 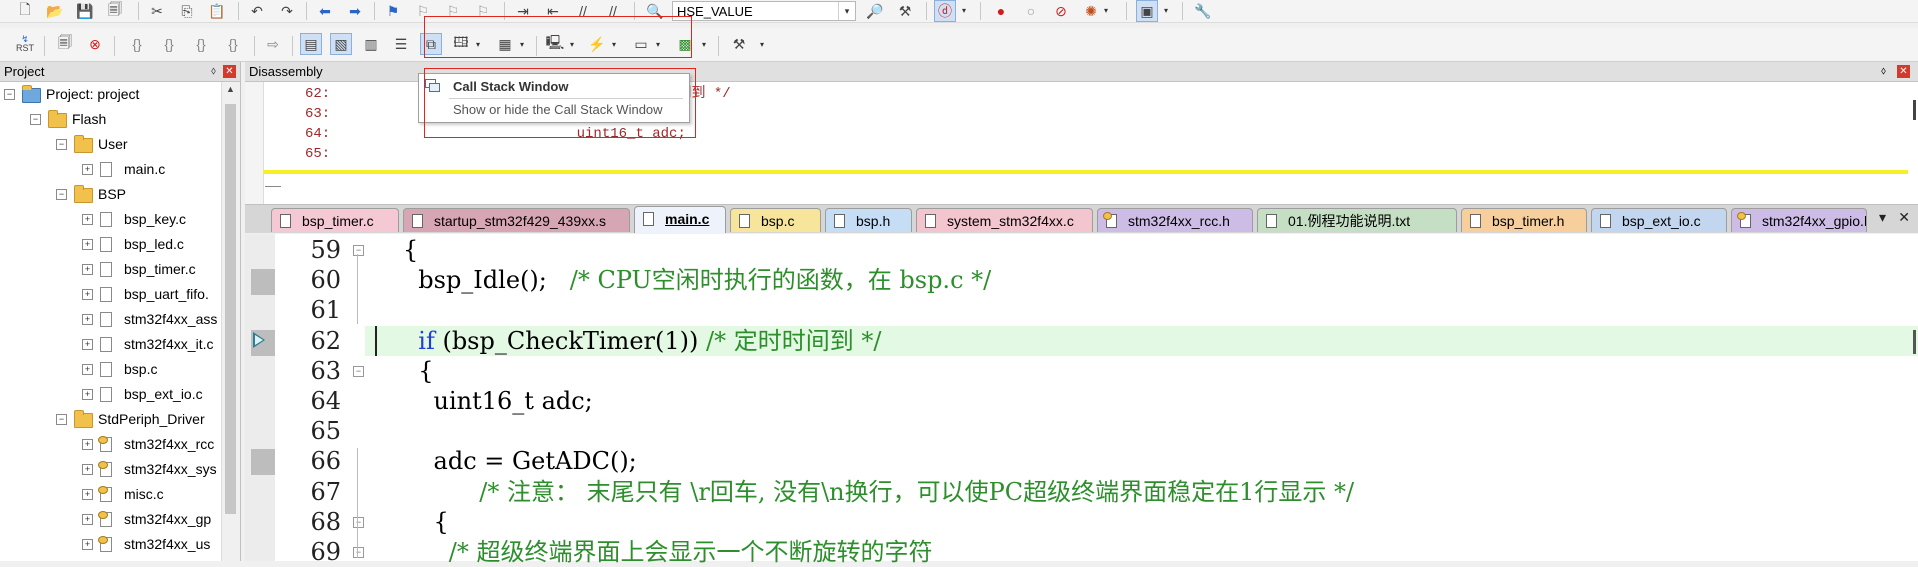 I want to click on editor-tab: system_stm32f4xx.c, so click(x=1004, y=220).